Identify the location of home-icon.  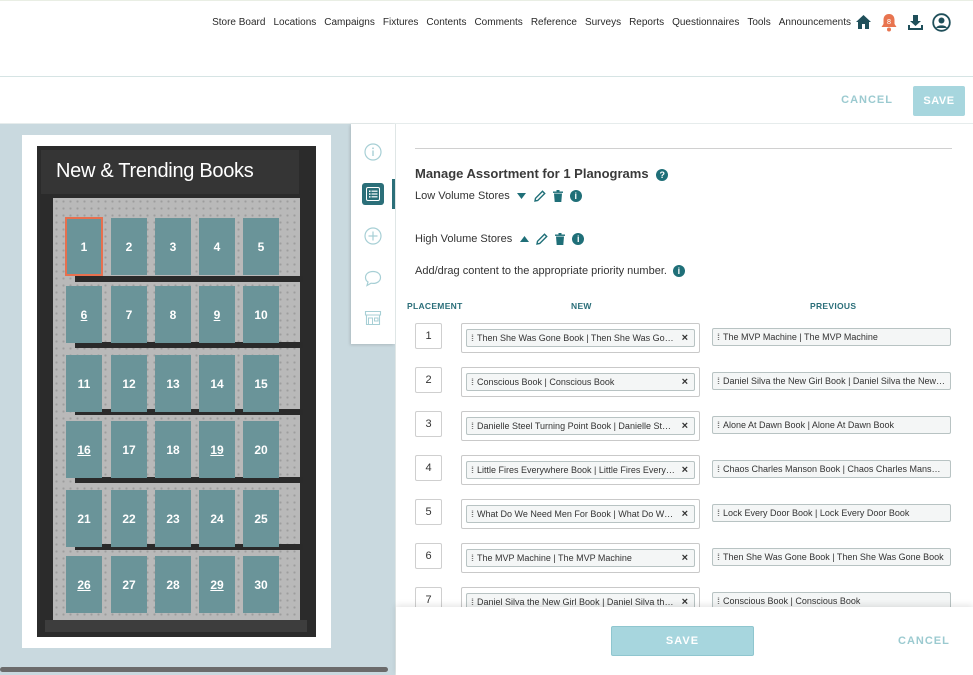
(863, 22).